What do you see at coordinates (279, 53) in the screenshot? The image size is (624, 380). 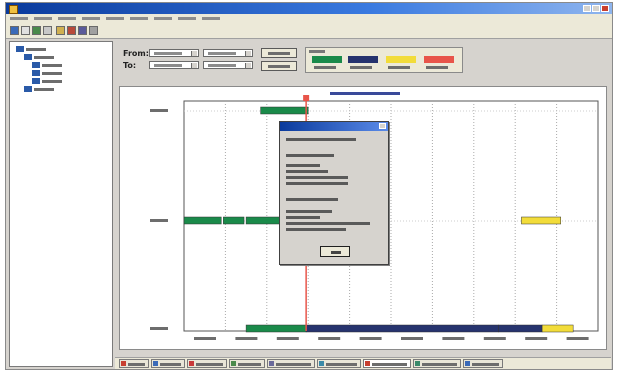 I see `apply-button` at bounding box center [279, 53].